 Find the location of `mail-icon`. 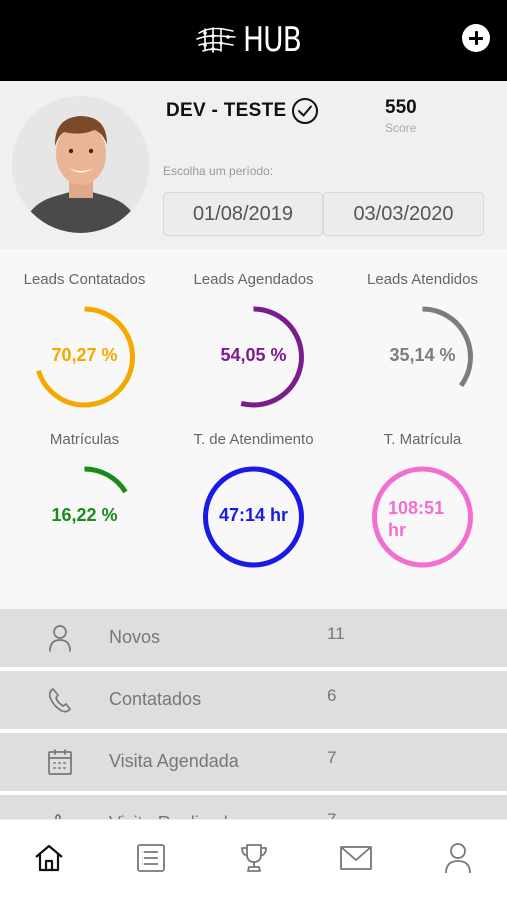

mail-icon is located at coordinates (356, 858).